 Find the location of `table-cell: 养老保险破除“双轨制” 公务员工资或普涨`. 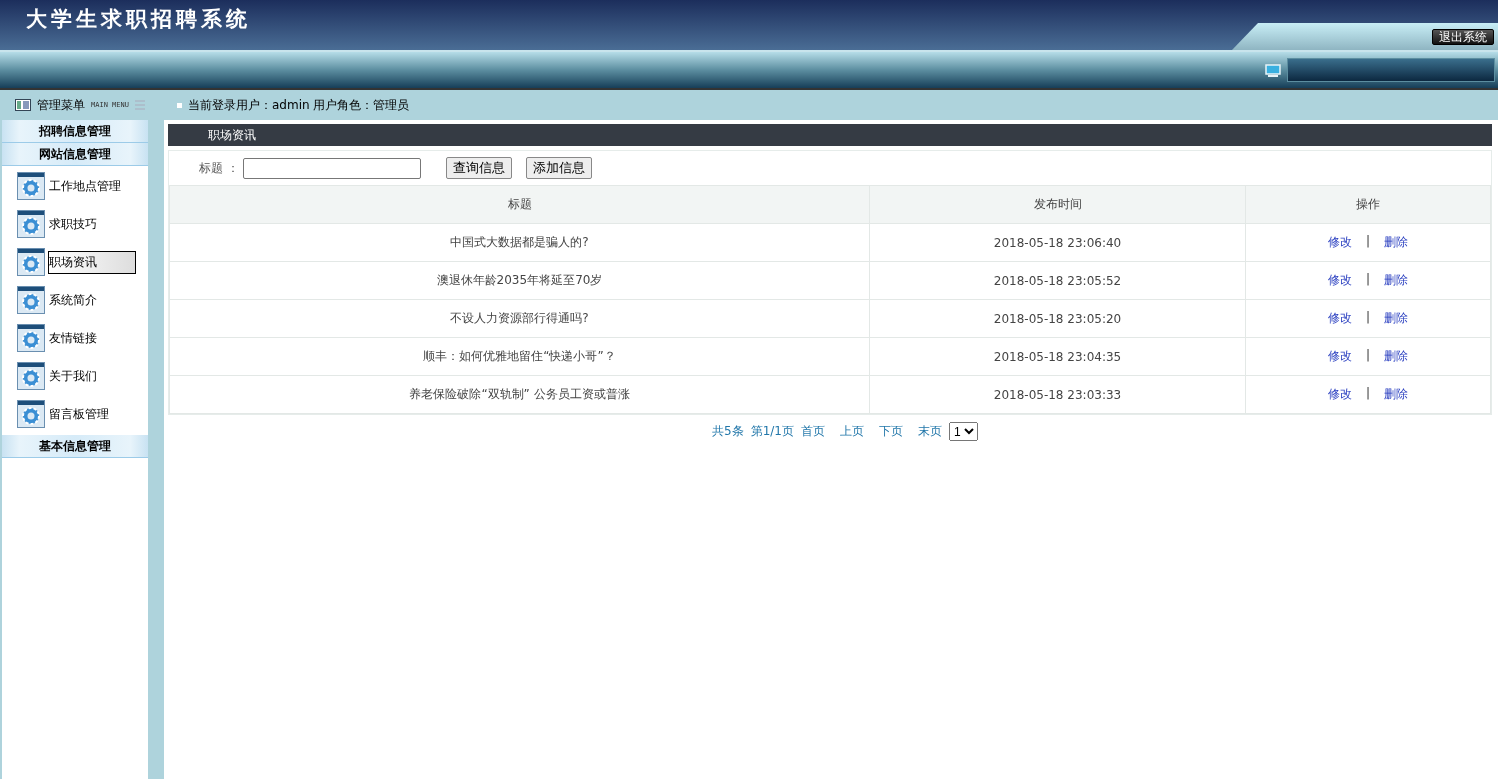

table-cell: 养老保险破除“双轨制” 公务员工资或普涨 is located at coordinates (519, 394).